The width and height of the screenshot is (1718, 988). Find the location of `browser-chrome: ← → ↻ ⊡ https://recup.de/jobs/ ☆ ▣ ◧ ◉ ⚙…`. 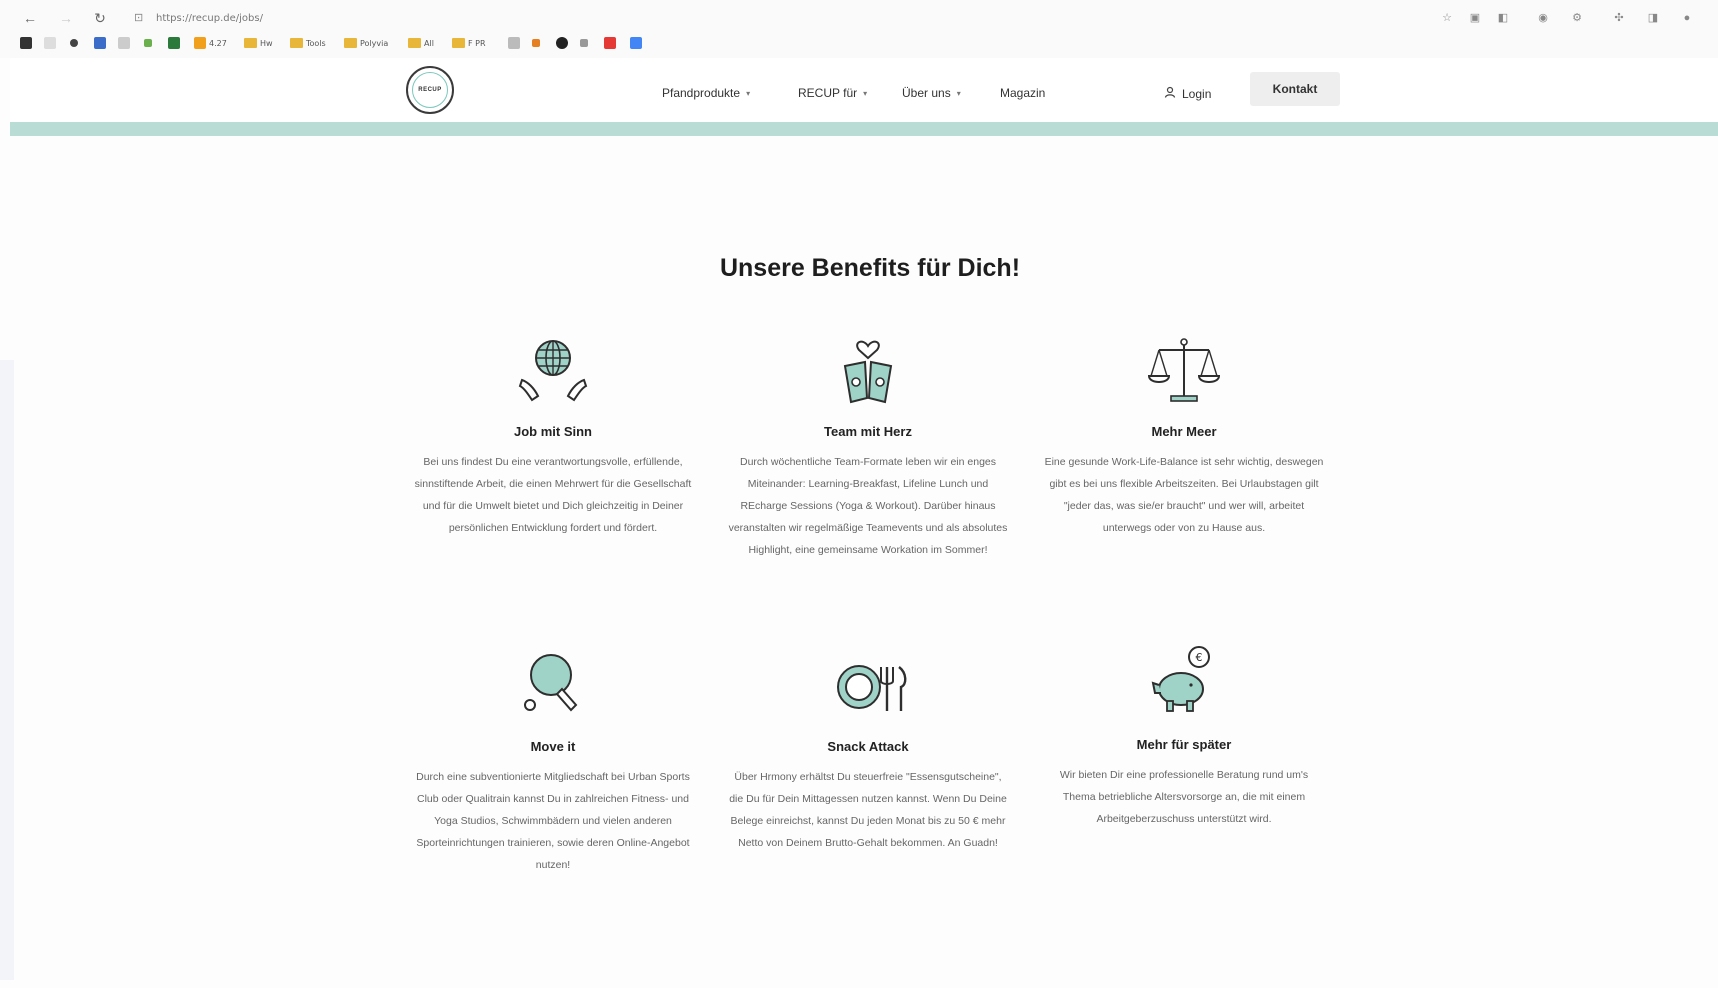

browser-chrome: ← → ↻ ⊡ https://recup.de/jobs/ ☆ ▣ ◧ ◉ ⚙… is located at coordinates (859, 29).